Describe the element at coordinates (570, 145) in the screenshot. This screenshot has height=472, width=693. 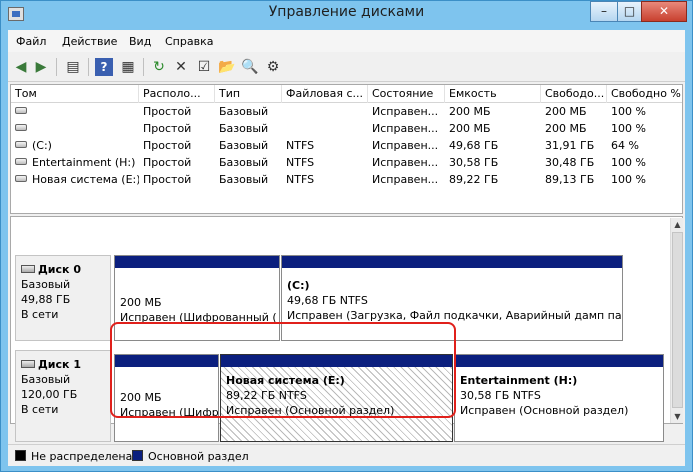
I see `volume-free: 31,91 ГБ` at that location.